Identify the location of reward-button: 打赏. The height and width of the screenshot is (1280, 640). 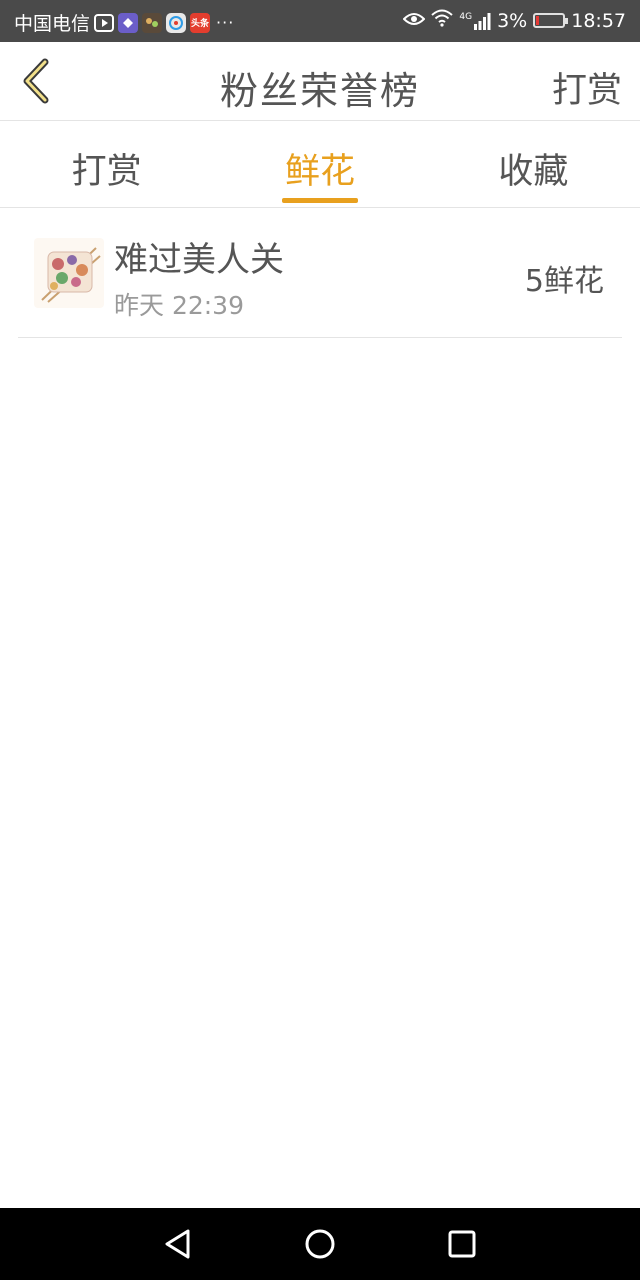
(587, 87).